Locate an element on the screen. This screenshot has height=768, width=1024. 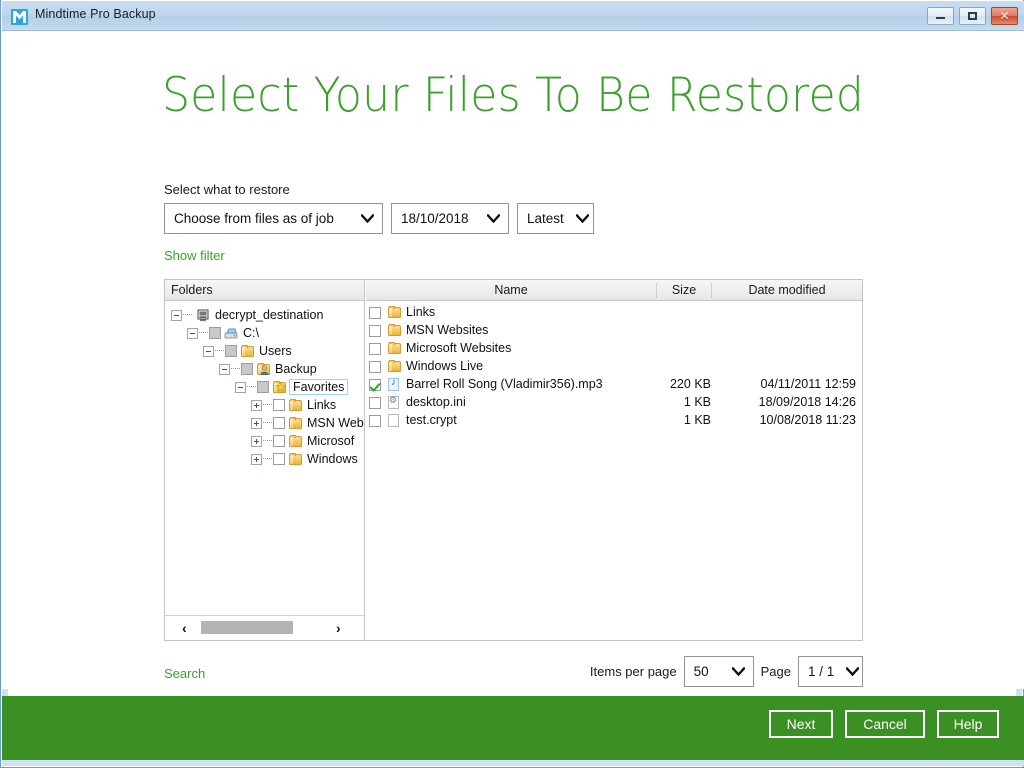
footer-buttons: Next Cancel Help is located at coordinates (884, 724).